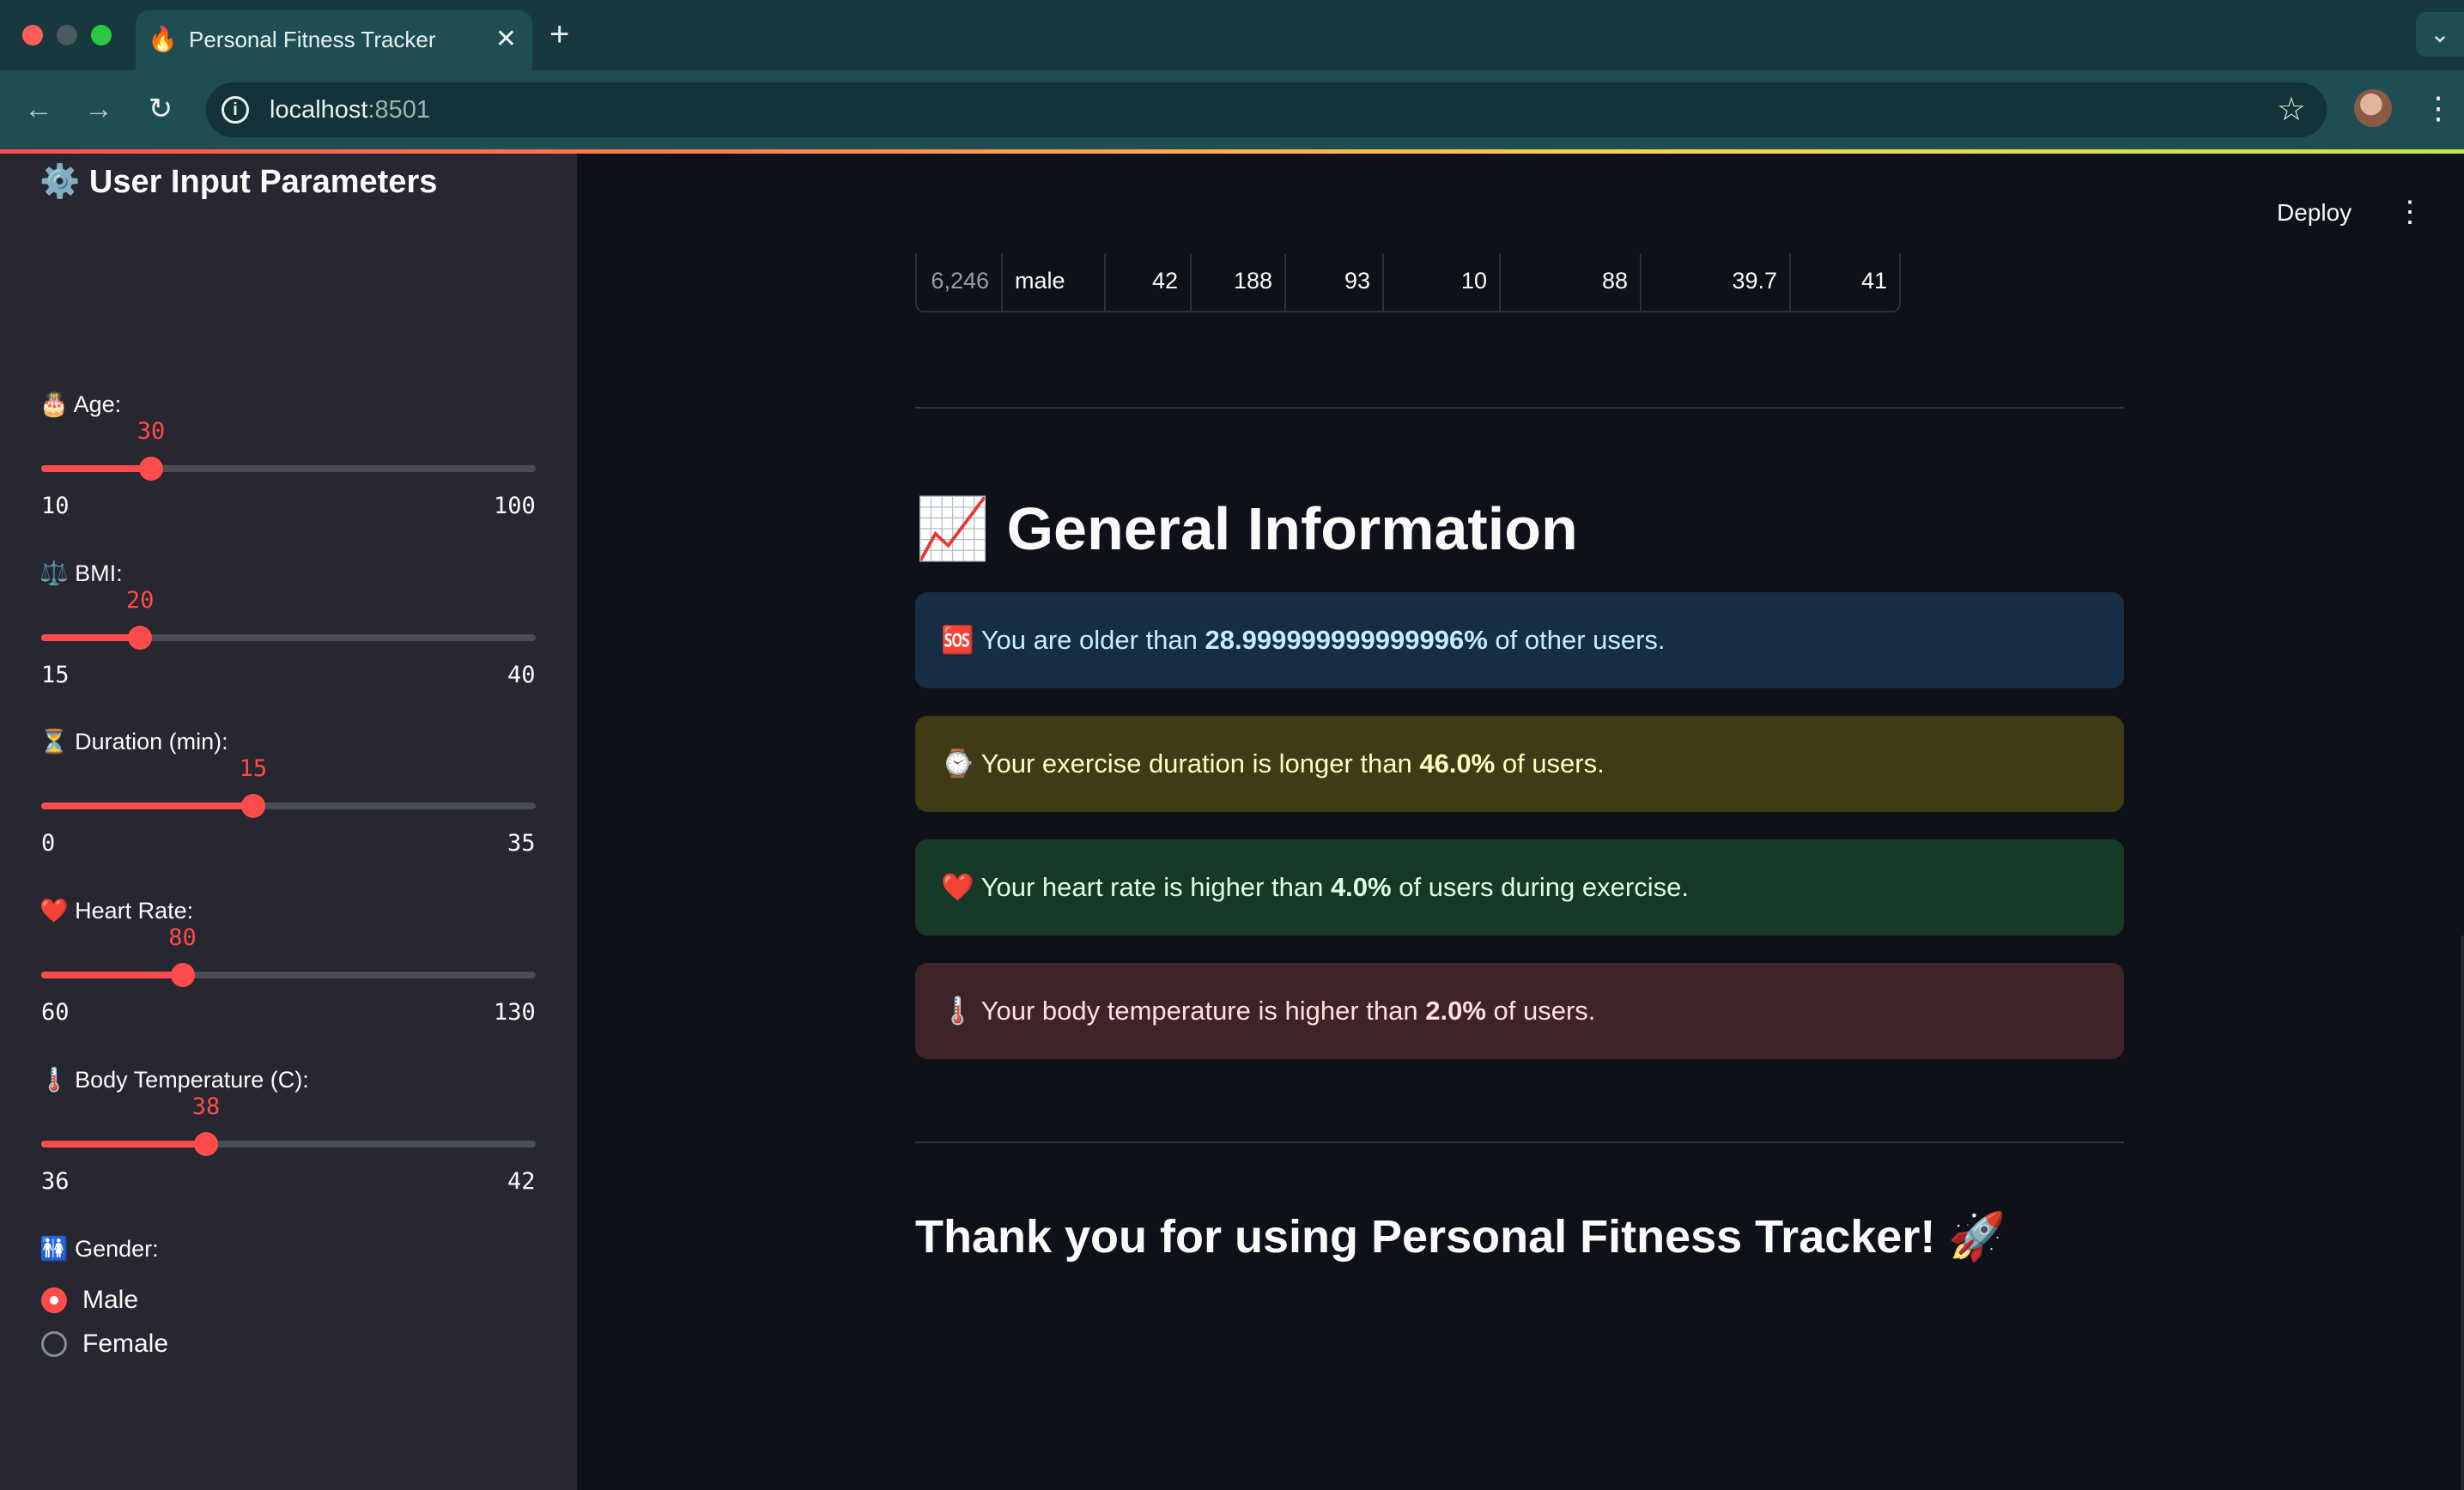 This screenshot has width=2464, height=1490. Describe the element at coordinates (123, 1144) in the screenshot. I see `body-temperature-slider-fill` at that location.